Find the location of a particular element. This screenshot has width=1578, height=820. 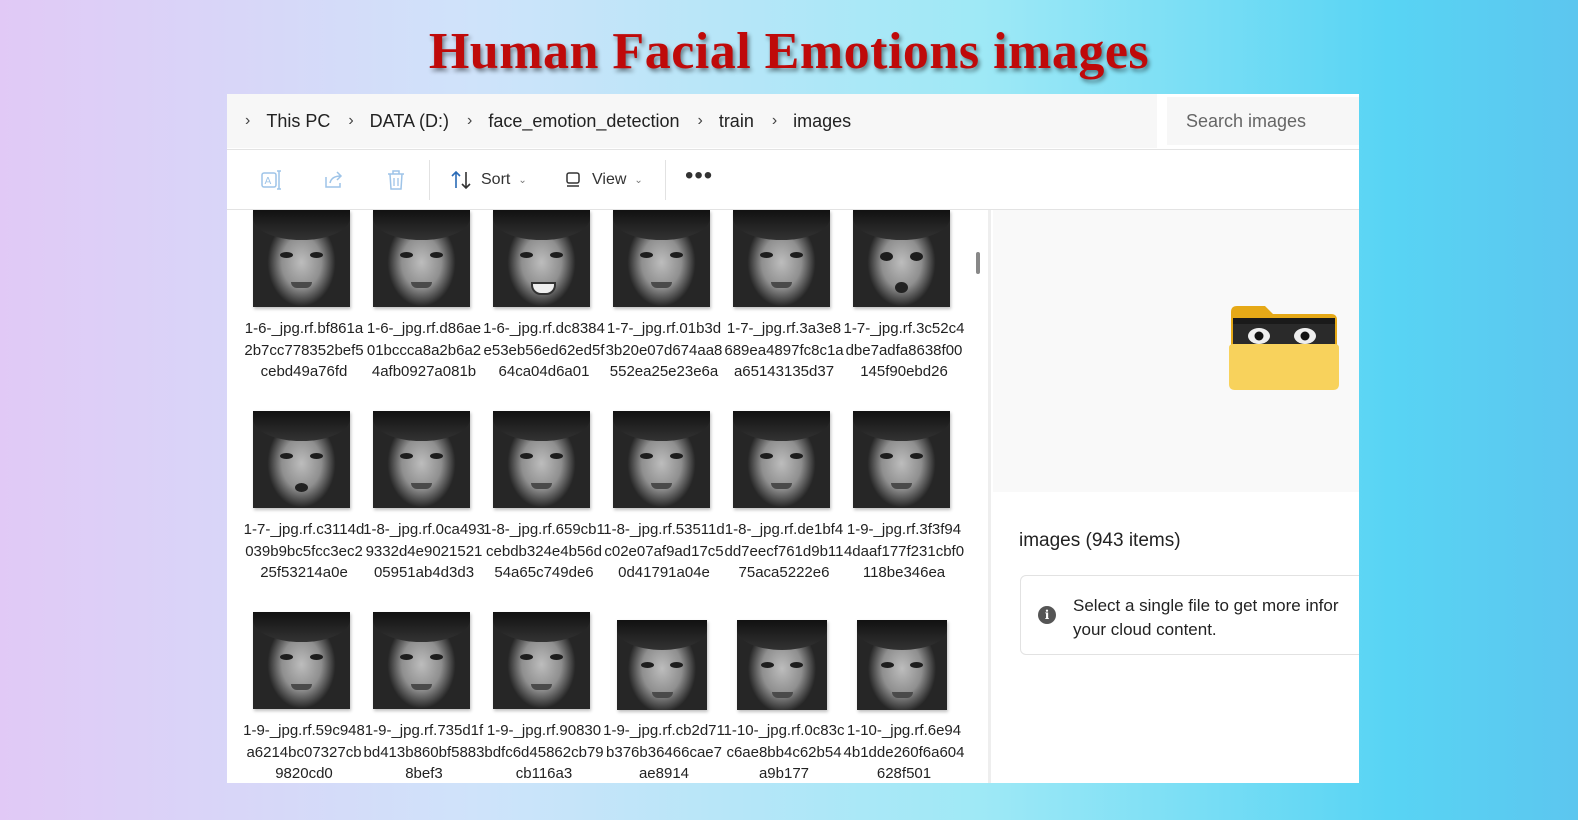

breadcrumb-this-pc: This PC is located at coordinates (298, 121).